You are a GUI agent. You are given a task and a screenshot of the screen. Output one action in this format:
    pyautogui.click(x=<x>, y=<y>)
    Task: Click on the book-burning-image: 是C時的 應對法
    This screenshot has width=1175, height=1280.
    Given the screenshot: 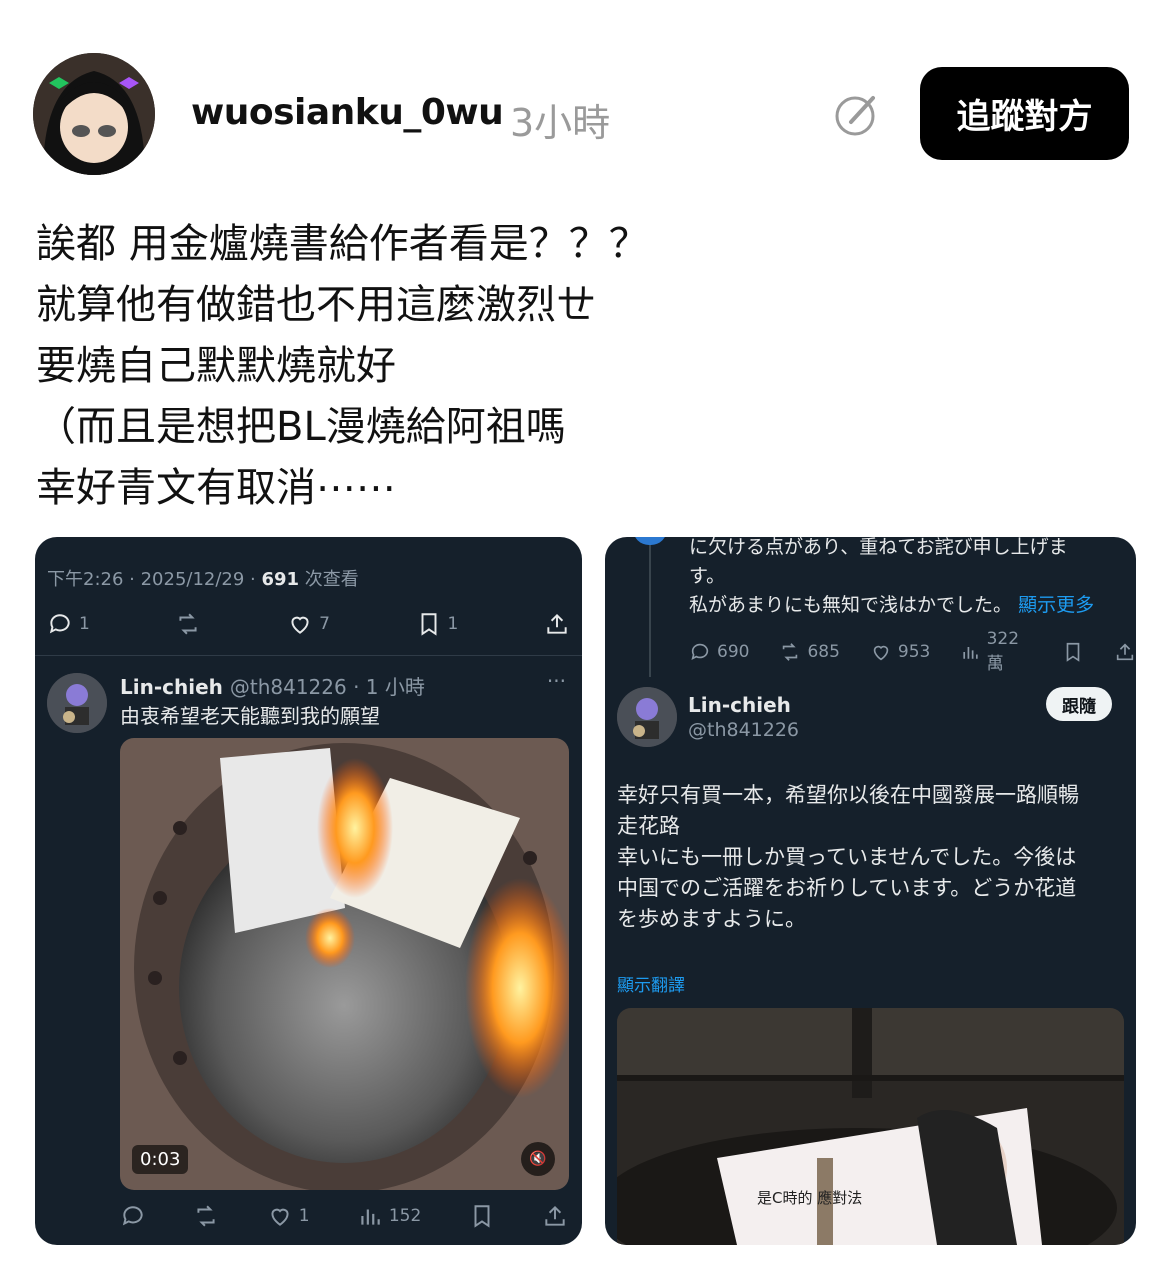 What is the action you would take?
    pyautogui.click(x=870, y=1126)
    